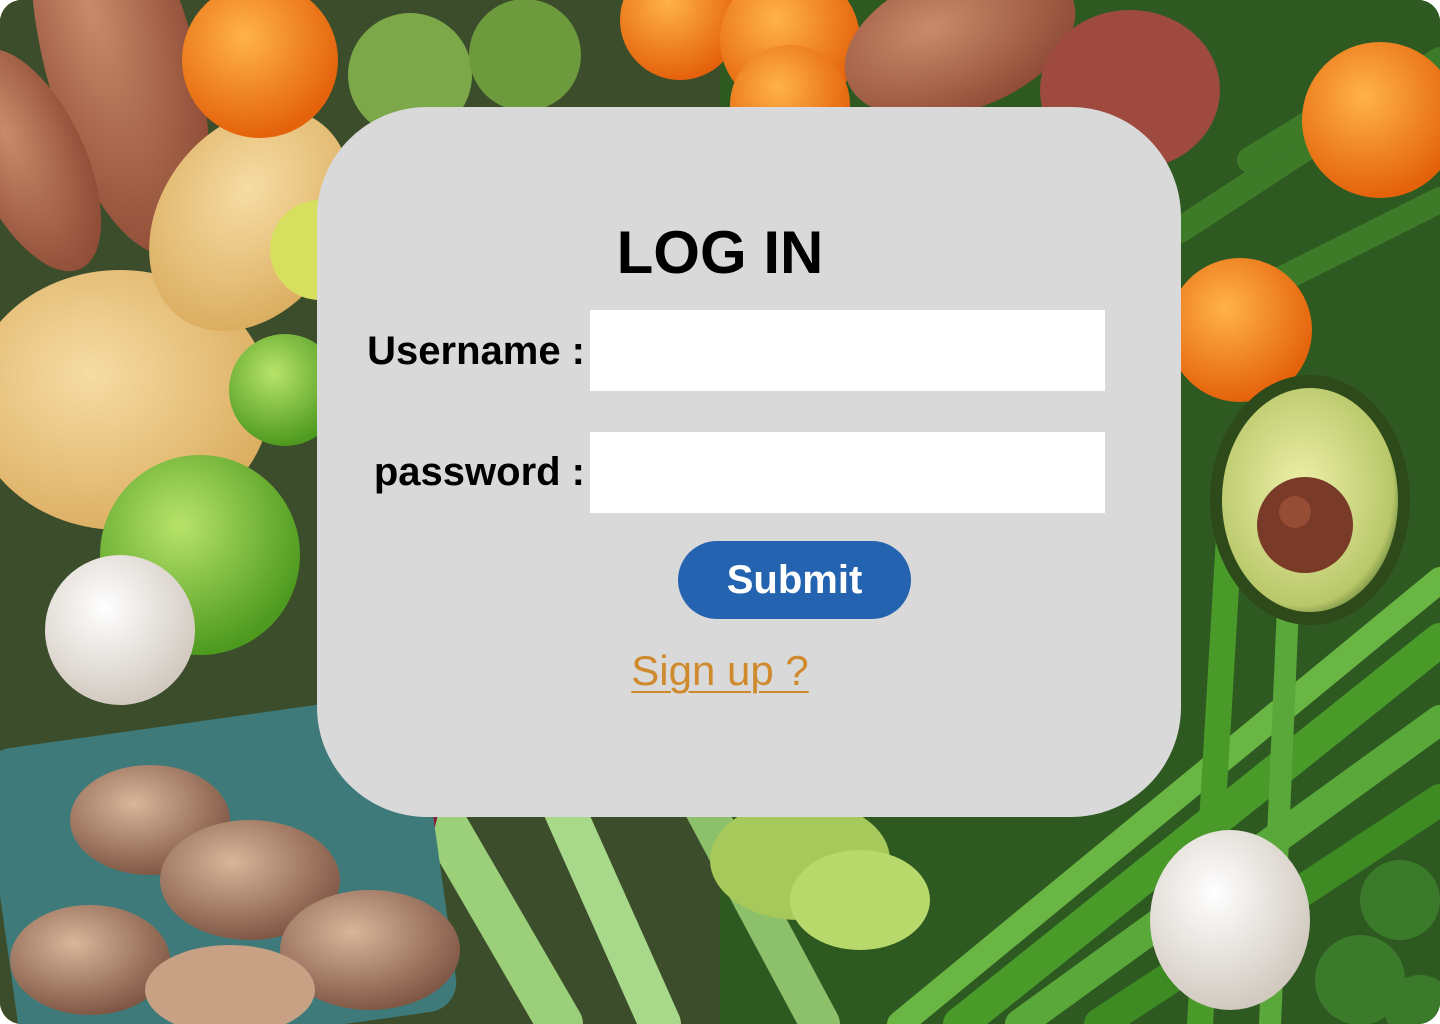  Describe the element at coordinates (479, 472) in the screenshot. I see `password-label: password :` at that location.